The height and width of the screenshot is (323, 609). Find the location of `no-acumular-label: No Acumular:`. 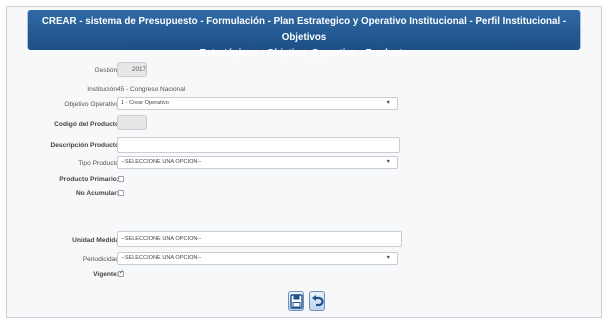

no-acumular-label: No Acumular: is located at coordinates (97, 193).